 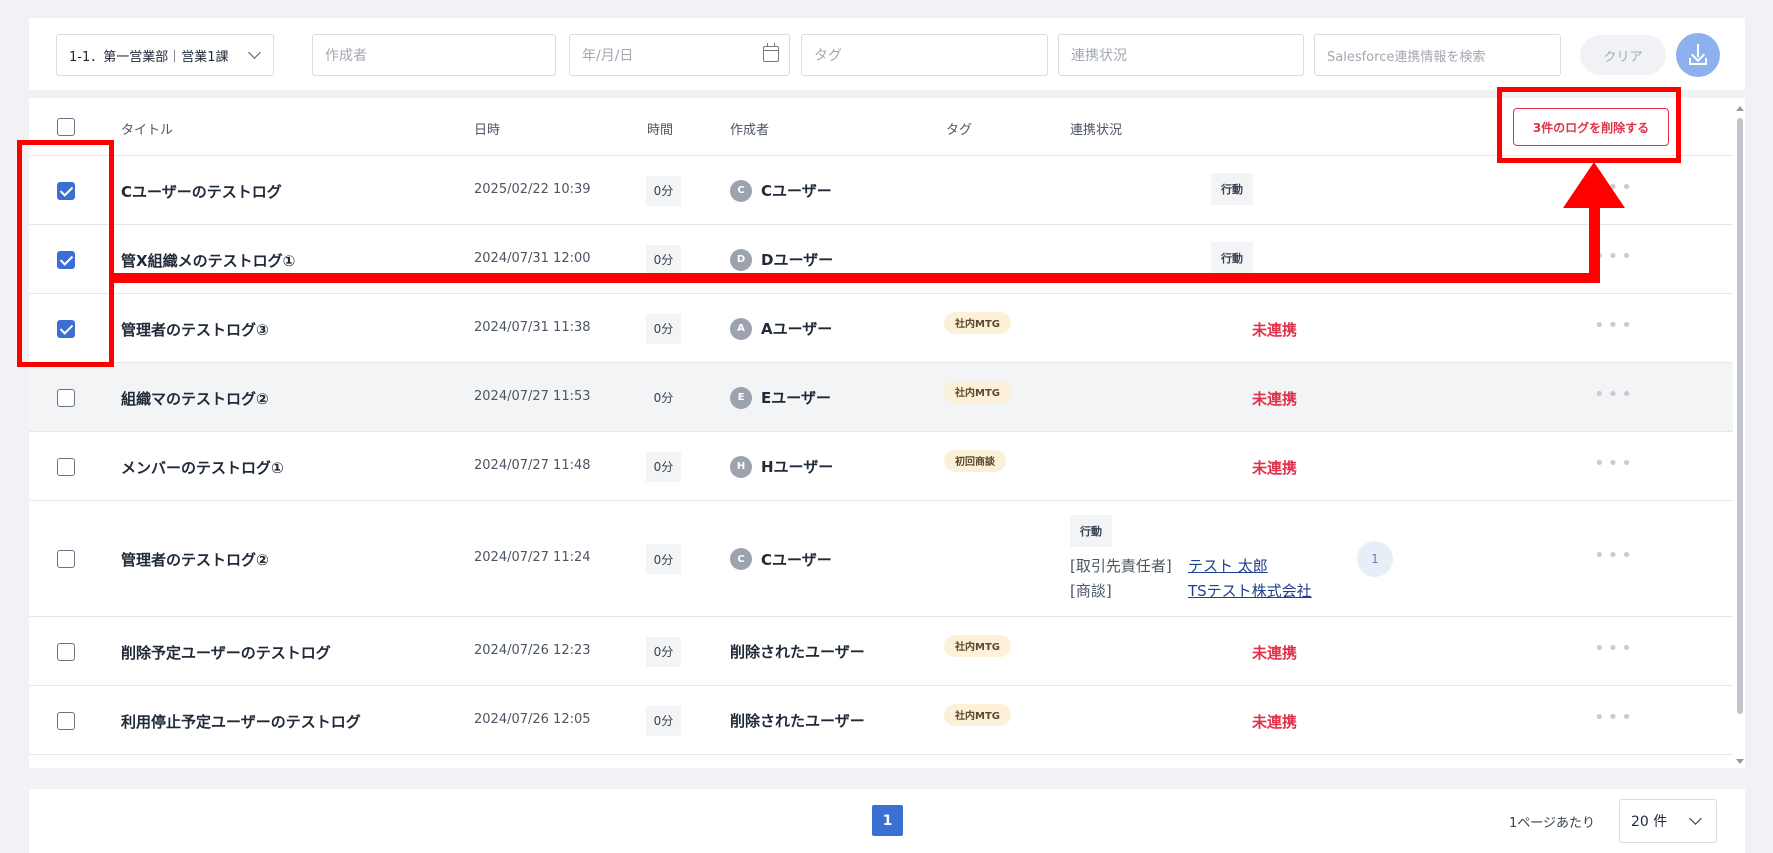 I want to click on status-filter-input: 連携状況, so click(x=1181, y=55).